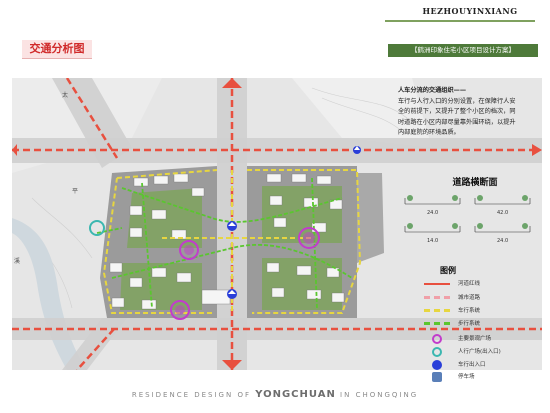  What do you see at coordinates (432, 213) in the screenshot?
I see `section-label-0: 24.0` at bounding box center [432, 213].